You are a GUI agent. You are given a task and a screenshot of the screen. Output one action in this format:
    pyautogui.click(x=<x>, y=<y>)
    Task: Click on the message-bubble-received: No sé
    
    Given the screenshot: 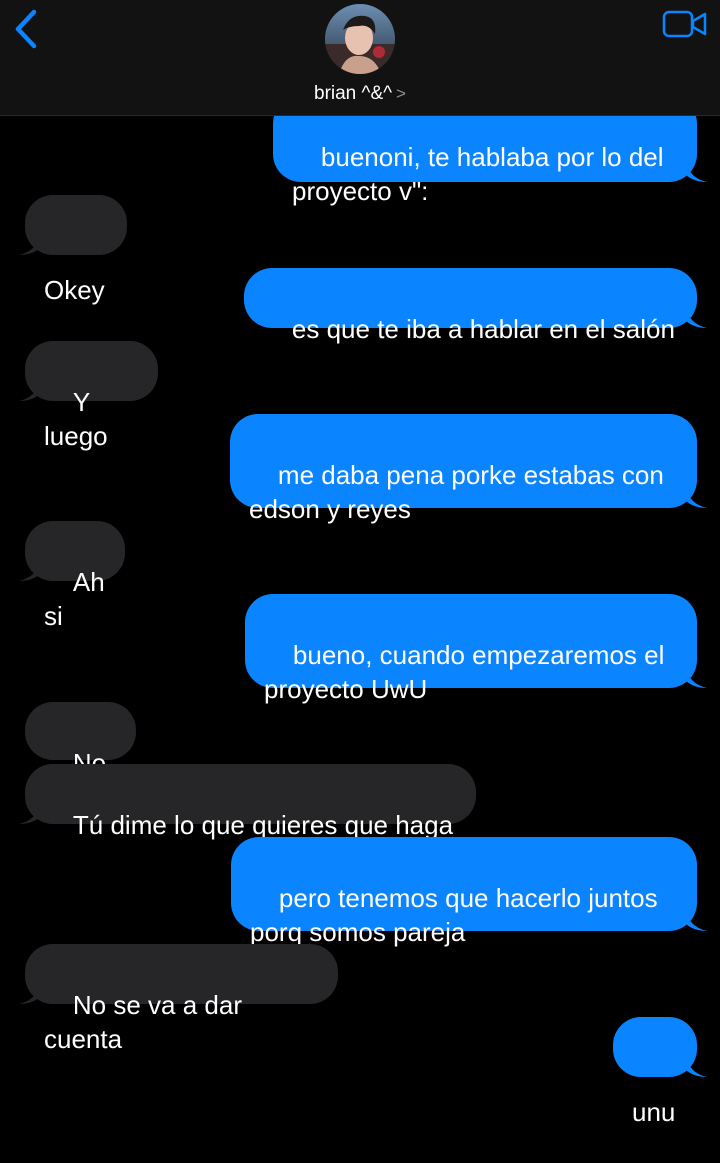 What is the action you would take?
    pyautogui.click(x=80, y=757)
    